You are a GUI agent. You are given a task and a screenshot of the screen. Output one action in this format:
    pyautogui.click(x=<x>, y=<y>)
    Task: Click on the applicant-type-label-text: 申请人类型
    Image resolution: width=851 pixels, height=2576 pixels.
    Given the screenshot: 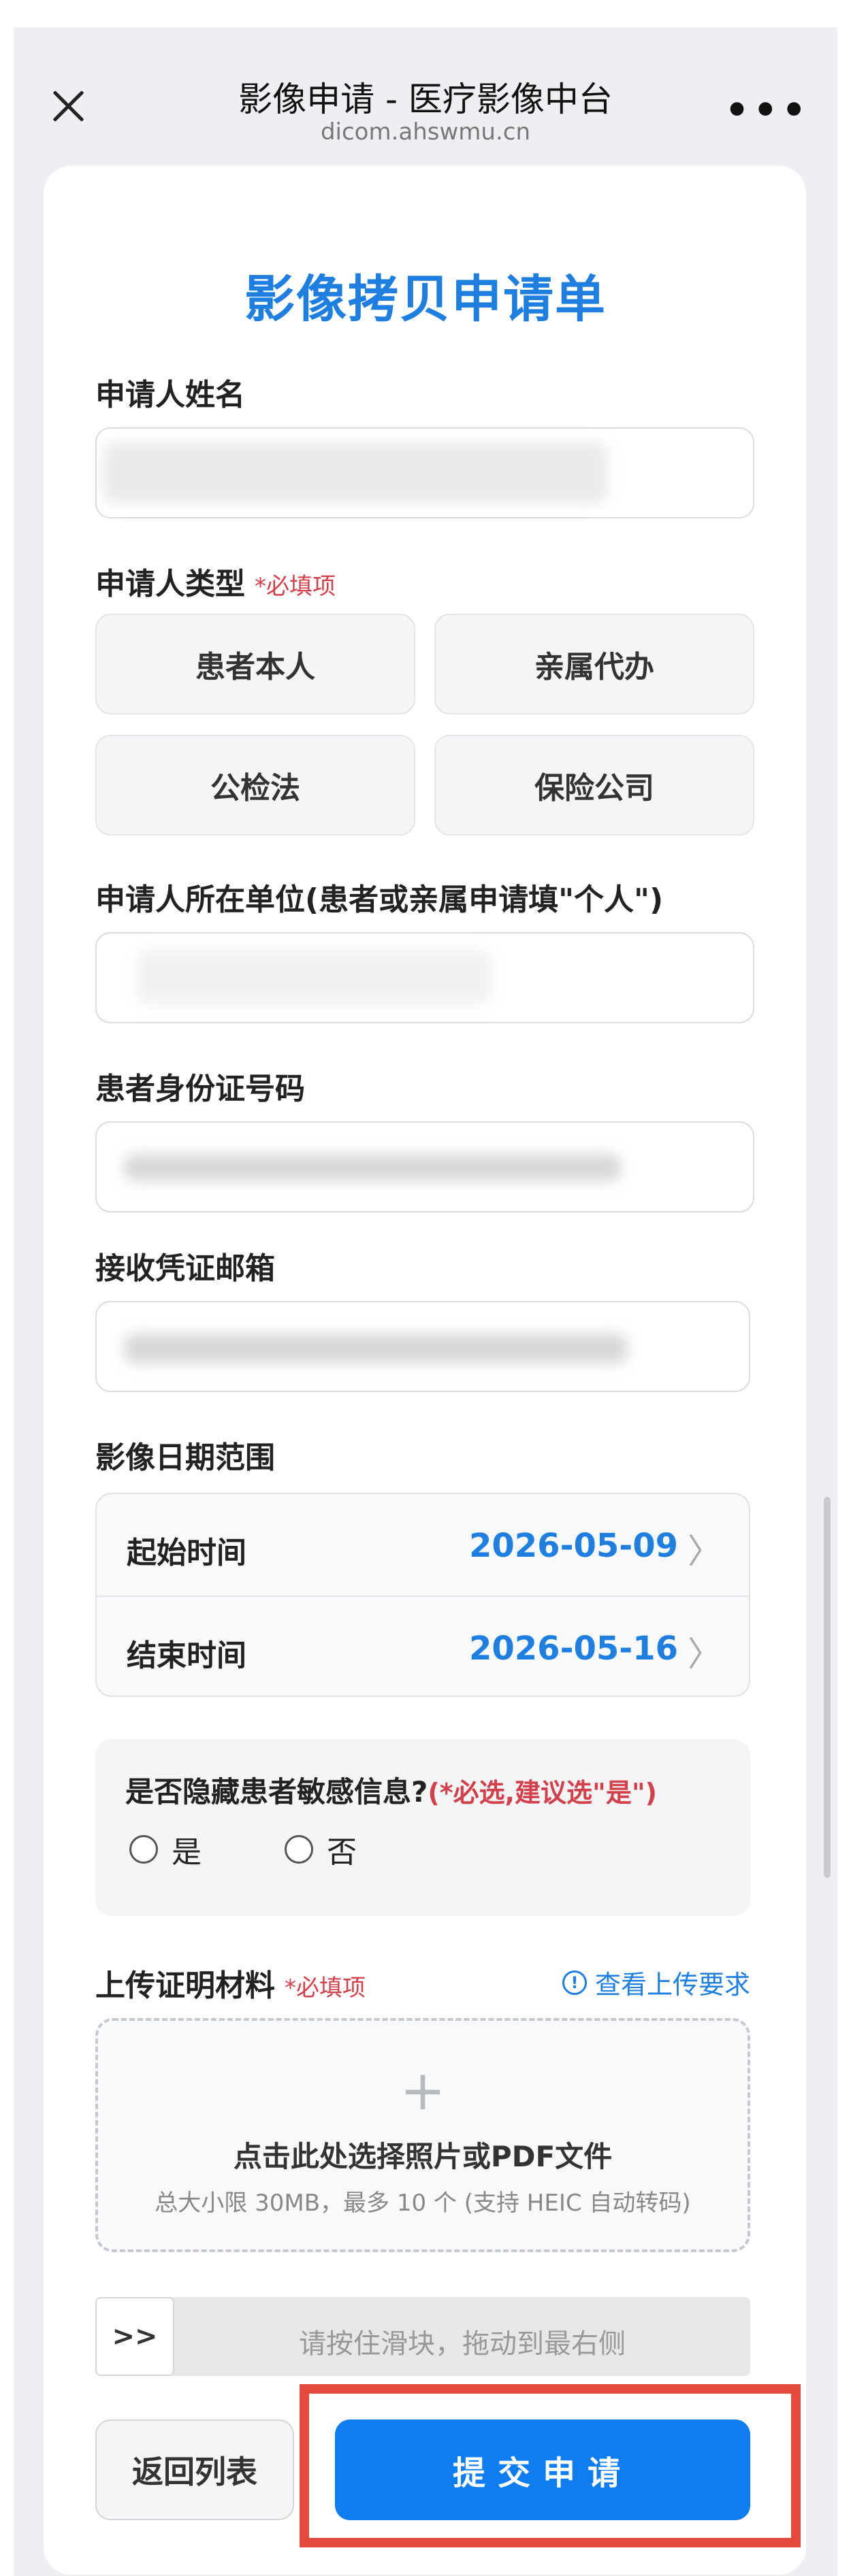 What is the action you would take?
    pyautogui.click(x=170, y=584)
    